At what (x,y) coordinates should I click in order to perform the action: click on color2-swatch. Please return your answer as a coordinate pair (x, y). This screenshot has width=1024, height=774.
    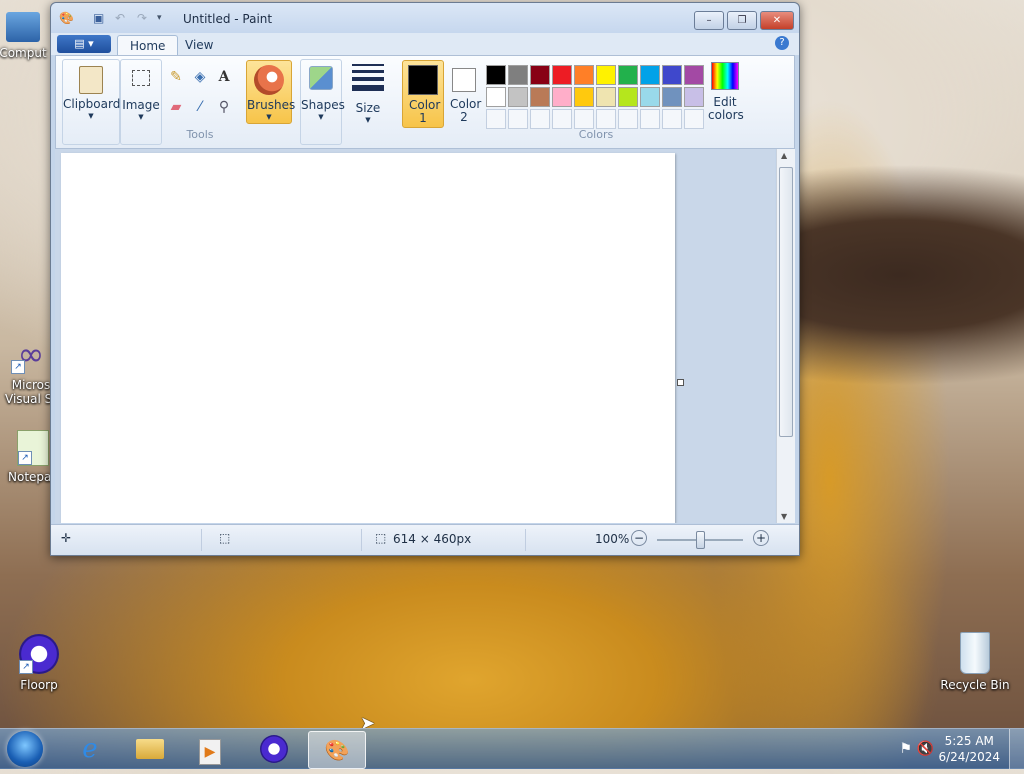
    Looking at the image, I should click on (464, 80).